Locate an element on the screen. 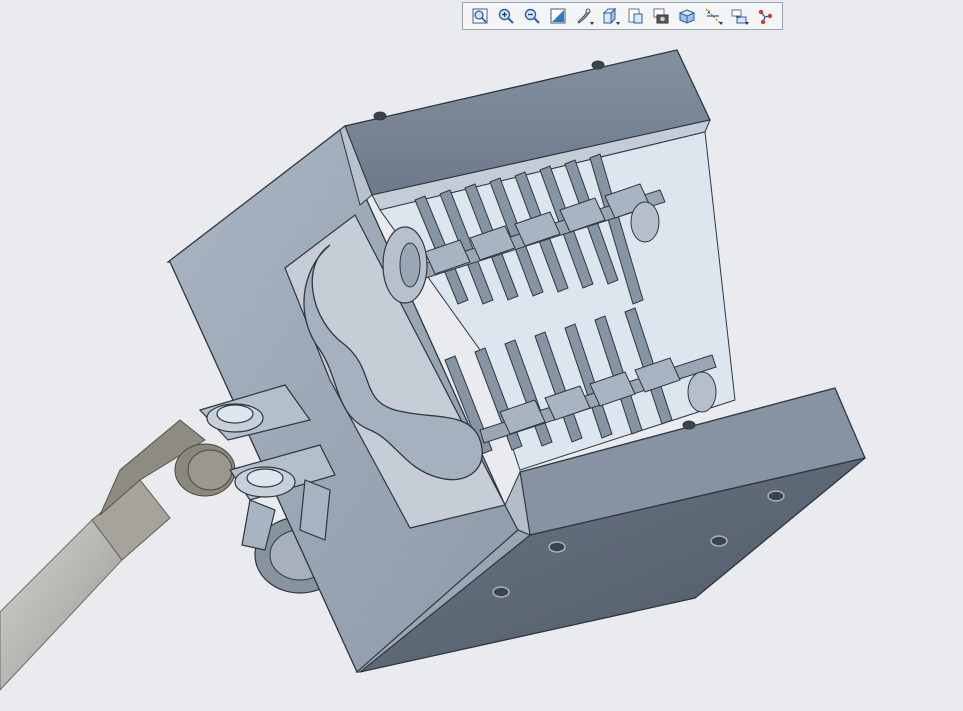 This screenshot has height=711, width=963. zoom-in-icon is located at coordinates (506, 16).